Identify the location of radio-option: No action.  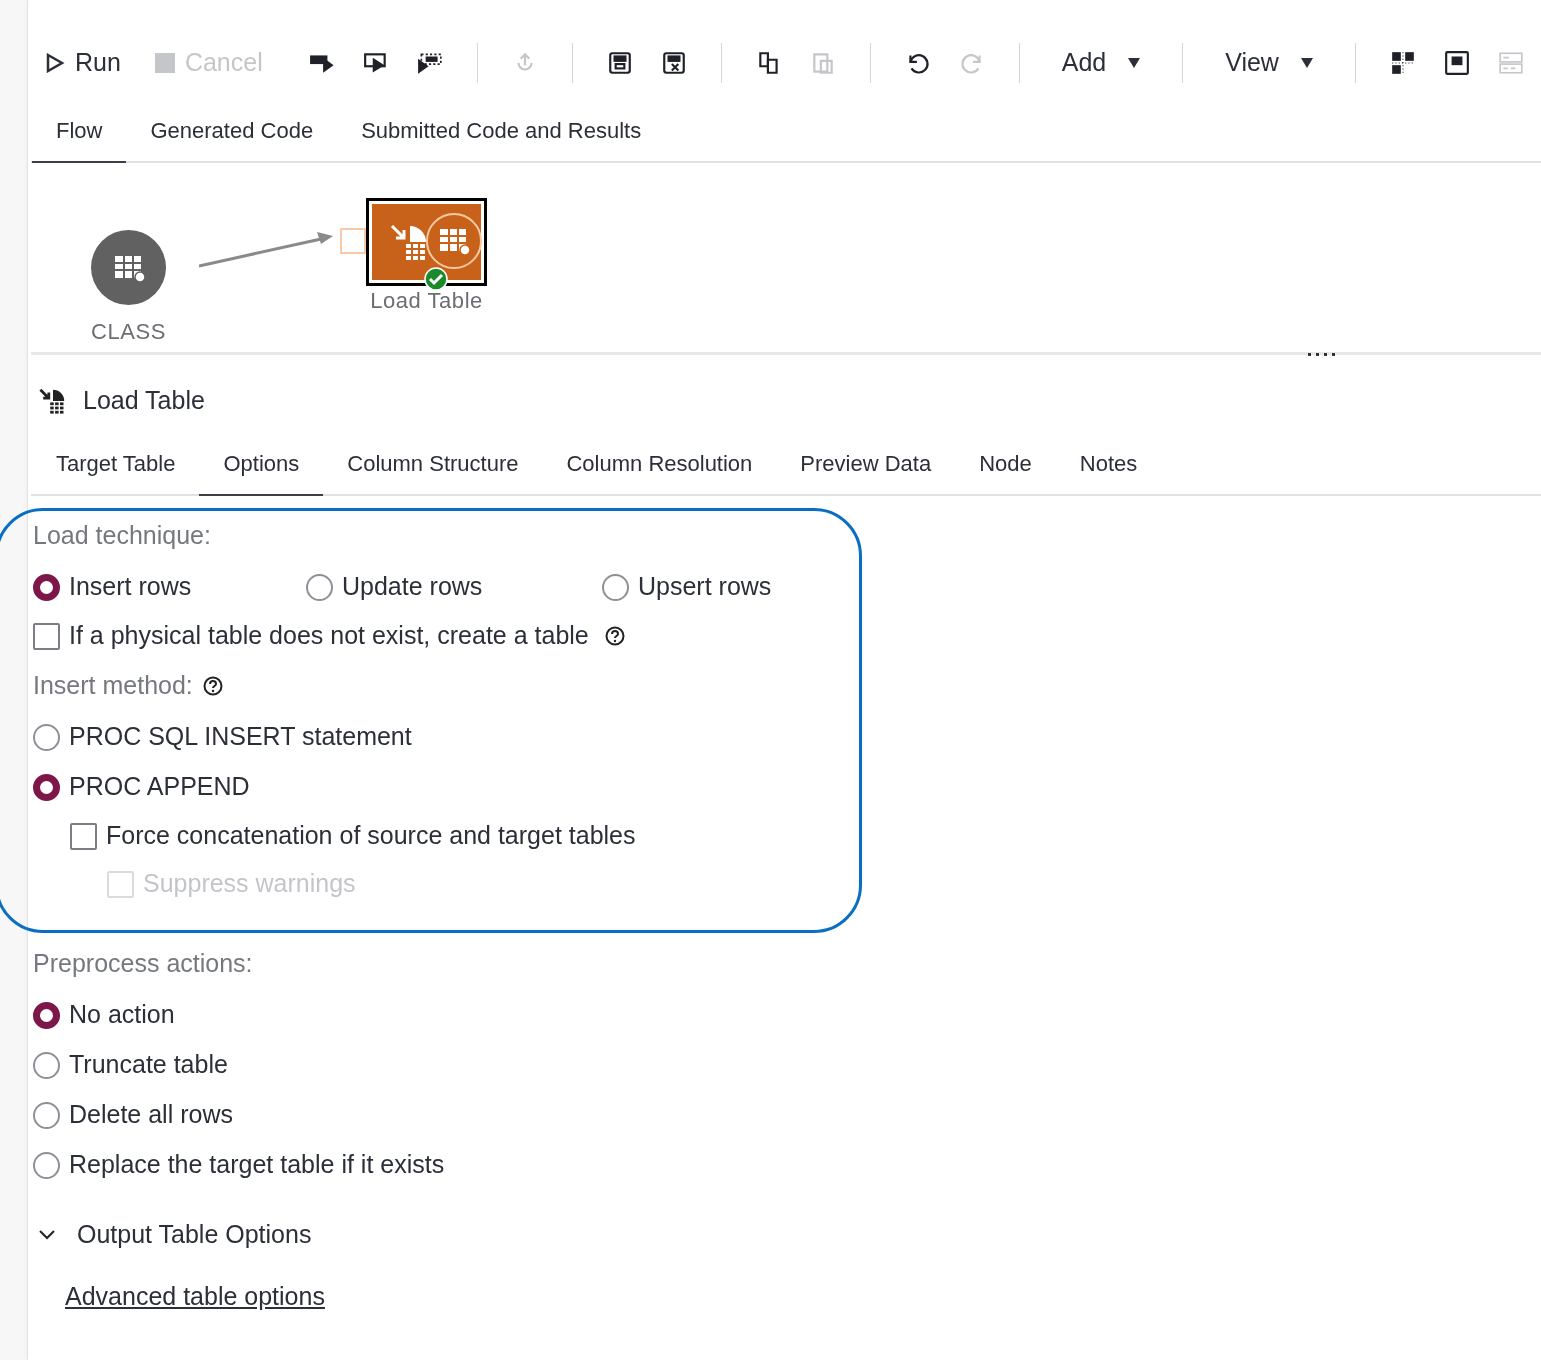
(787, 1015).